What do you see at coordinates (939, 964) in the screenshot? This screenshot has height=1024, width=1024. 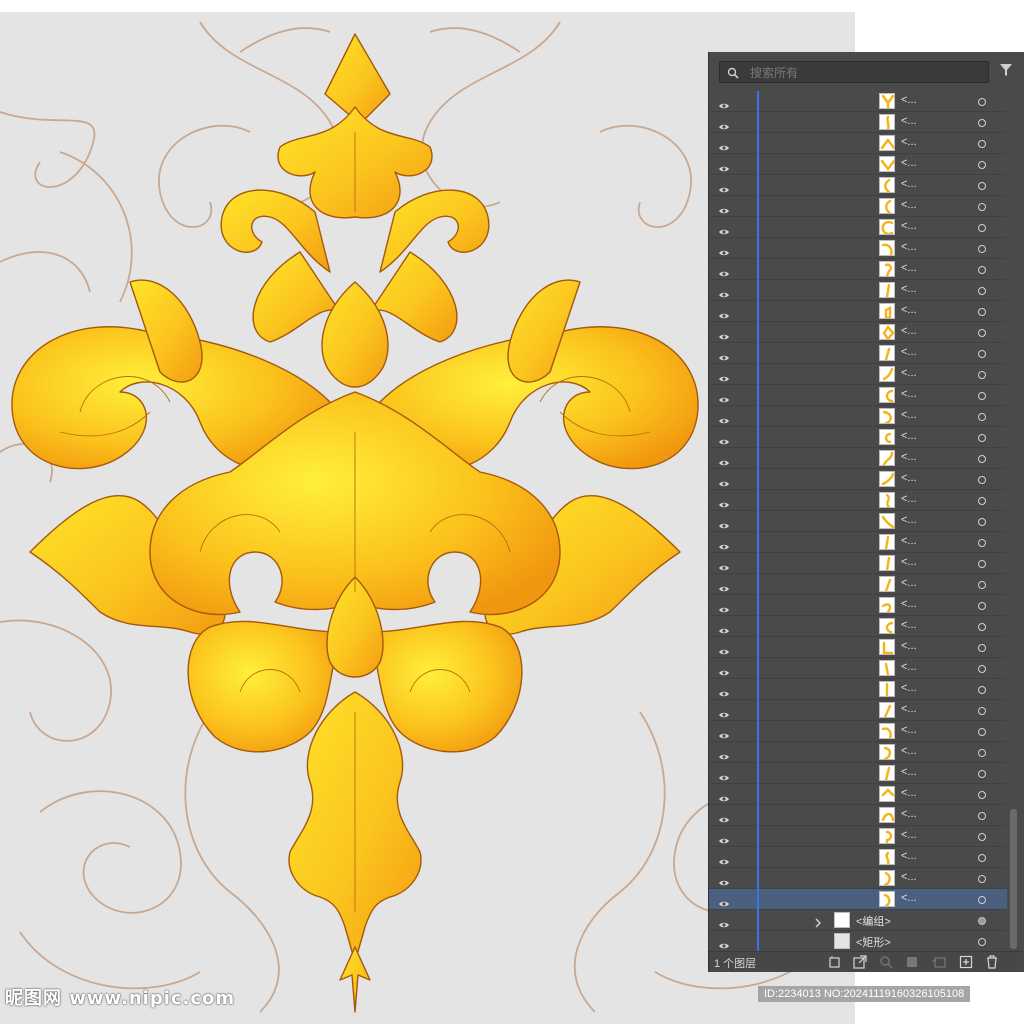 I see `new-sublayer-icon` at bounding box center [939, 964].